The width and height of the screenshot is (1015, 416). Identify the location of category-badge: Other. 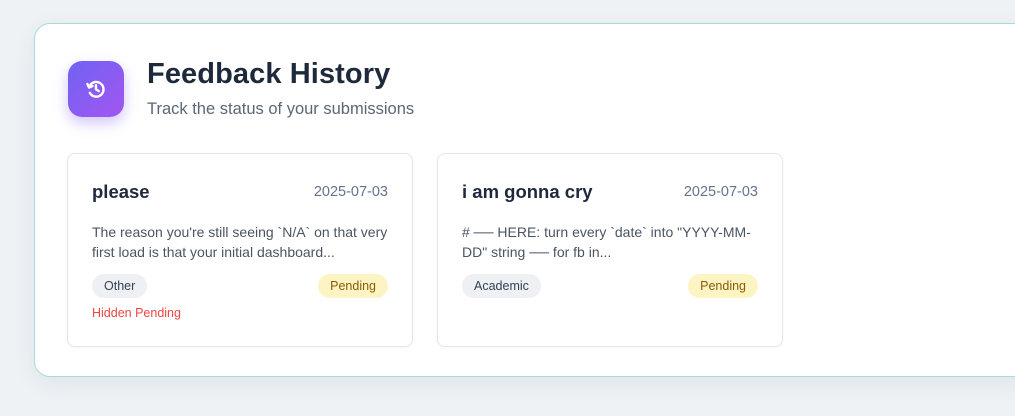
(120, 286).